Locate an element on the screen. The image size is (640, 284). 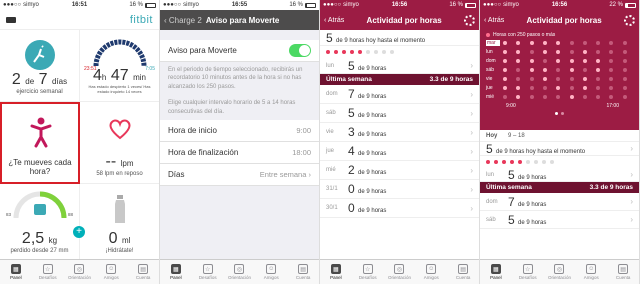
start-time-row: Hora de inicio 9:00 is located at coordinates (239, 130).